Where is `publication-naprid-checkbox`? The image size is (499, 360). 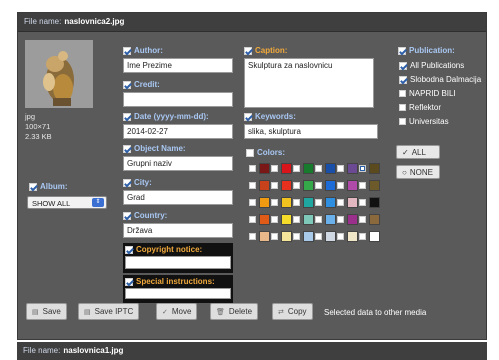
publication-naprid-checkbox is located at coordinates (402, 93).